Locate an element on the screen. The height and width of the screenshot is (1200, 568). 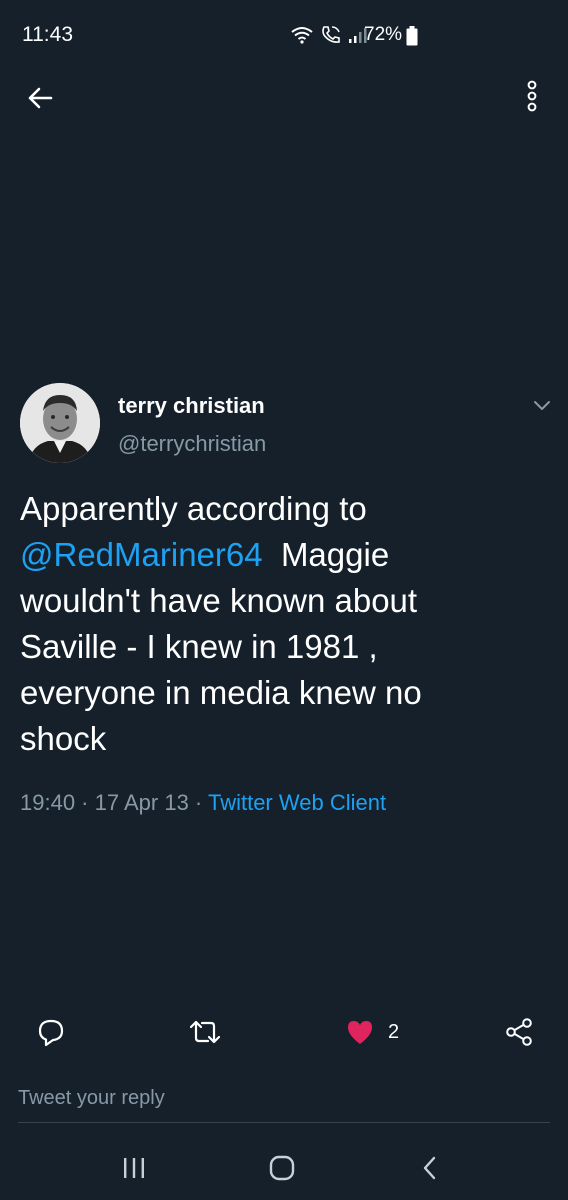
mention-link: @RedMariner64 is located at coordinates (141, 554).